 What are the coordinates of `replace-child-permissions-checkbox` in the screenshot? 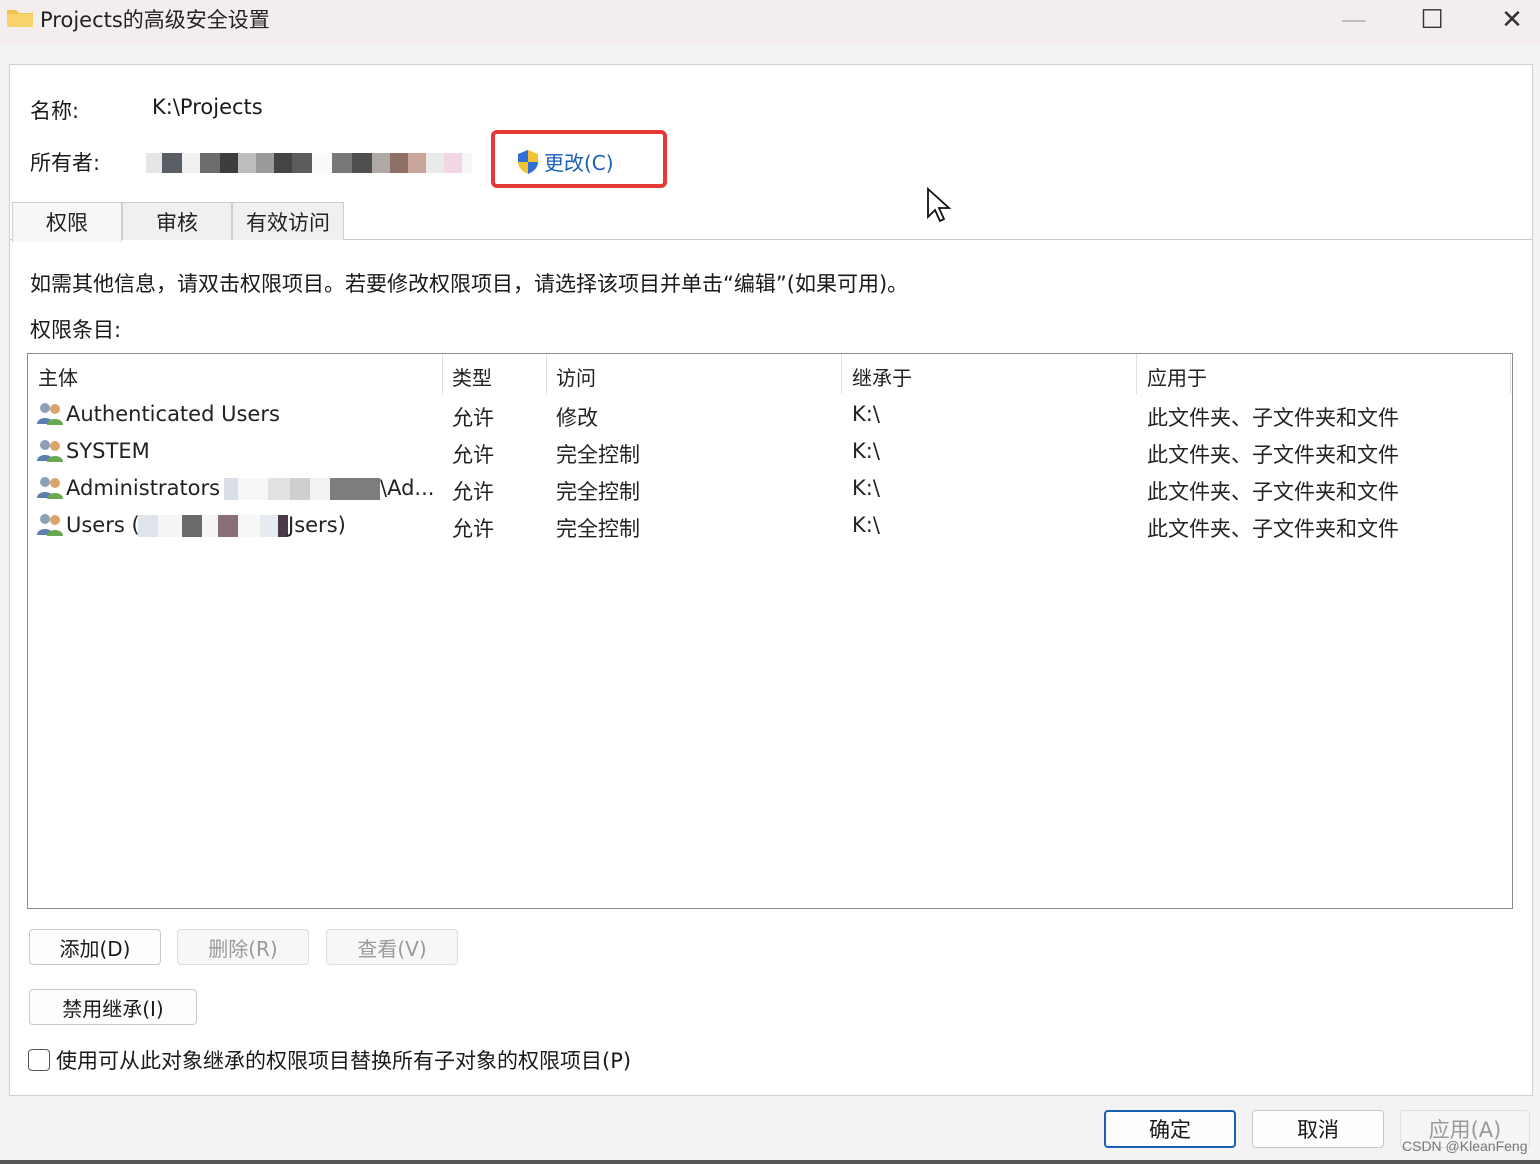 It's located at (39, 1060).